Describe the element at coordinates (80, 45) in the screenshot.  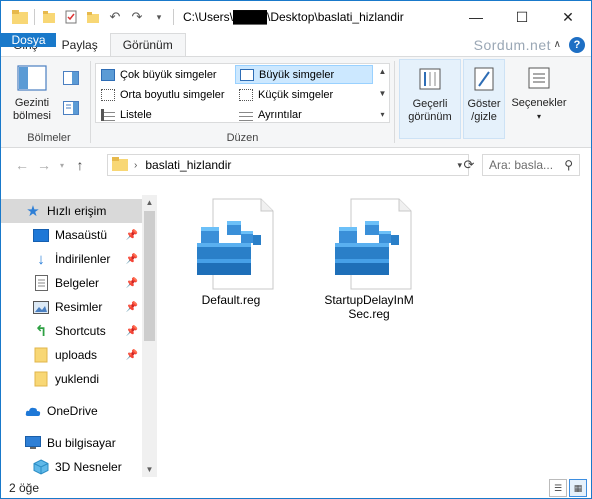
I see `tab-share: Paylaş` at that location.